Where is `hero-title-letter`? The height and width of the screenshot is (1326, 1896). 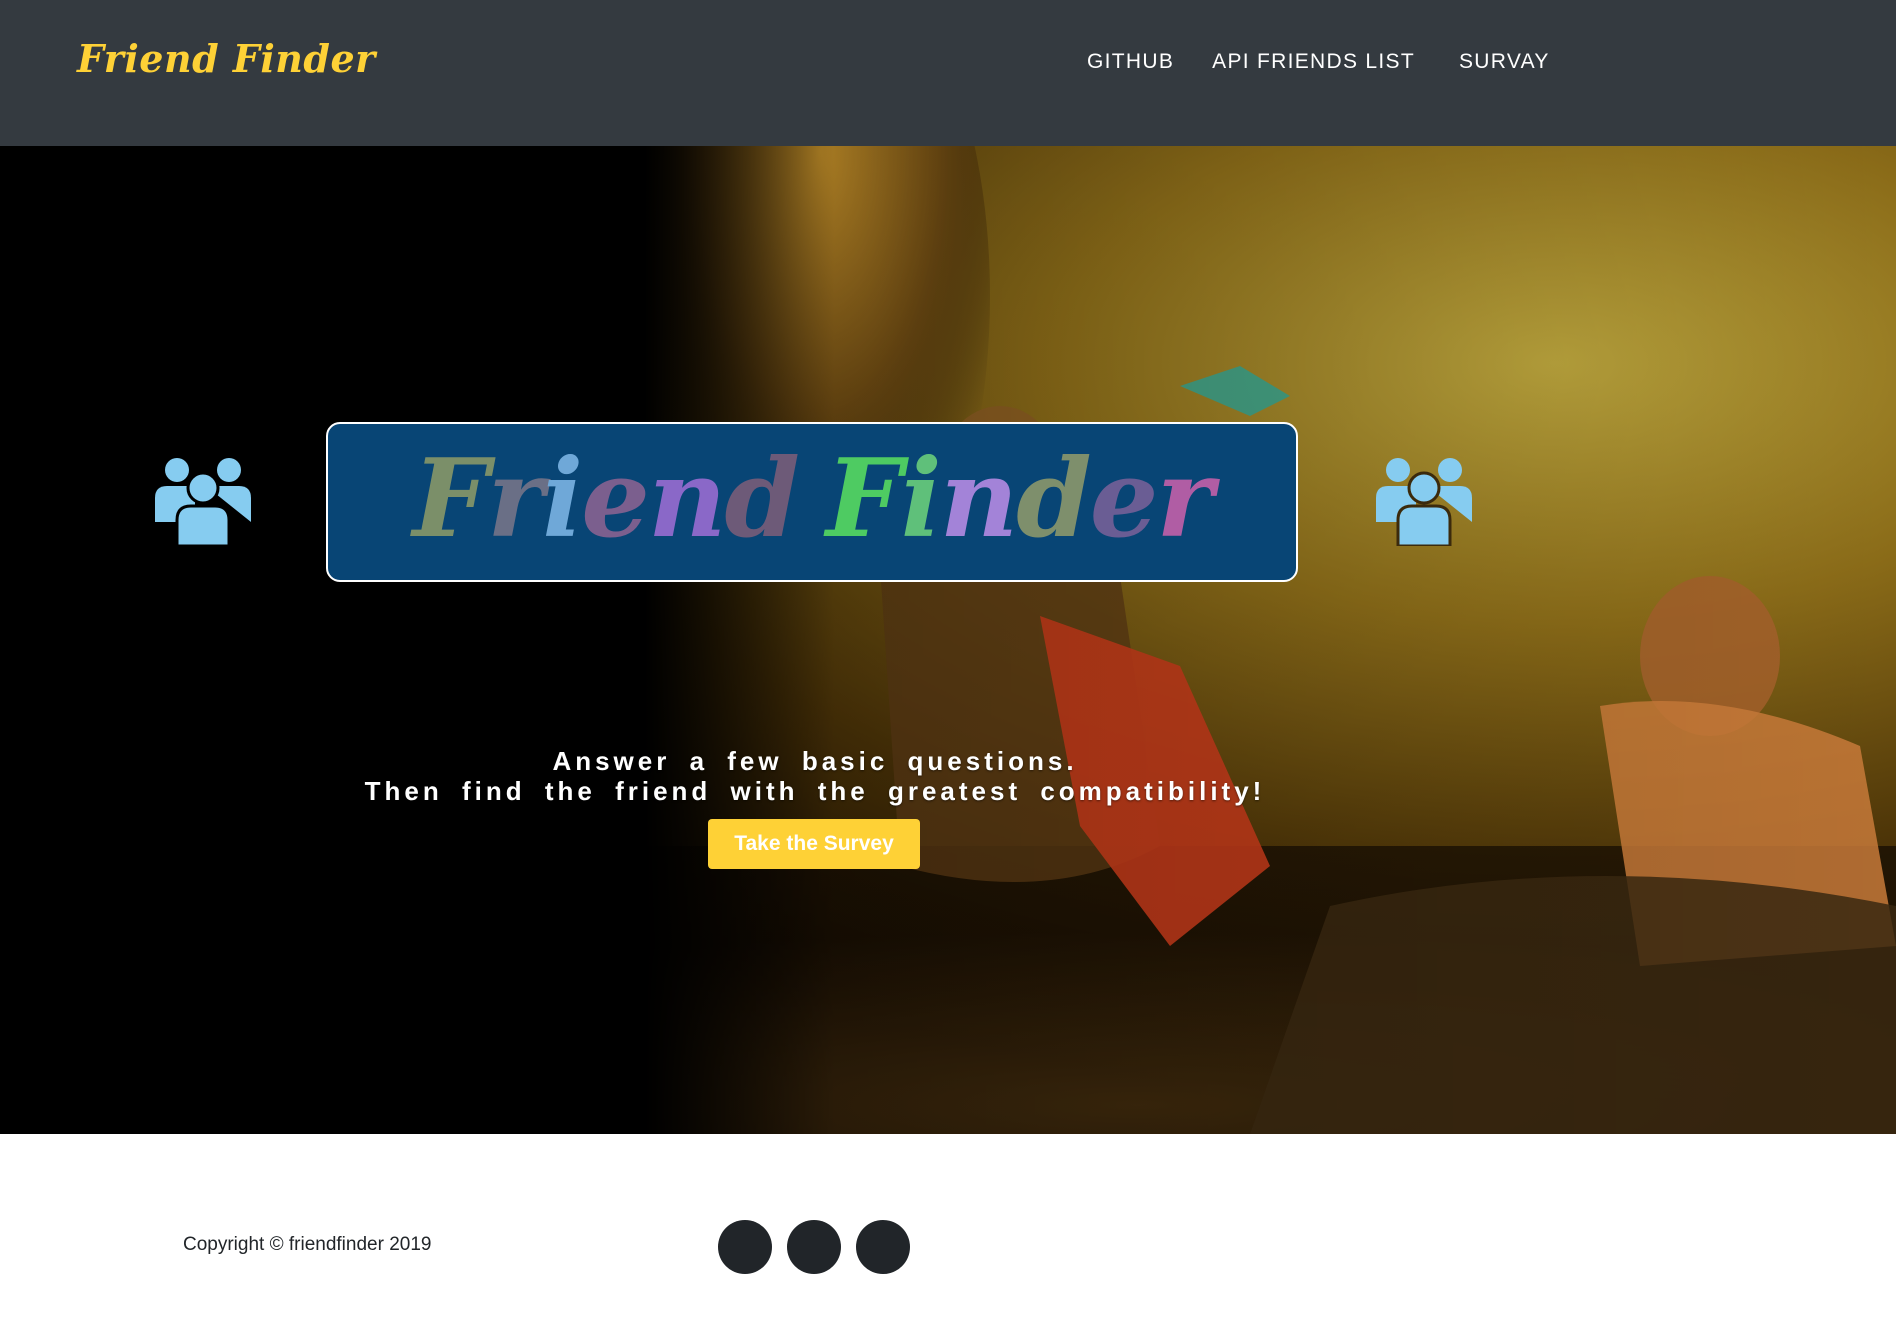 hero-title-letter is located at coordinates (812, 499).